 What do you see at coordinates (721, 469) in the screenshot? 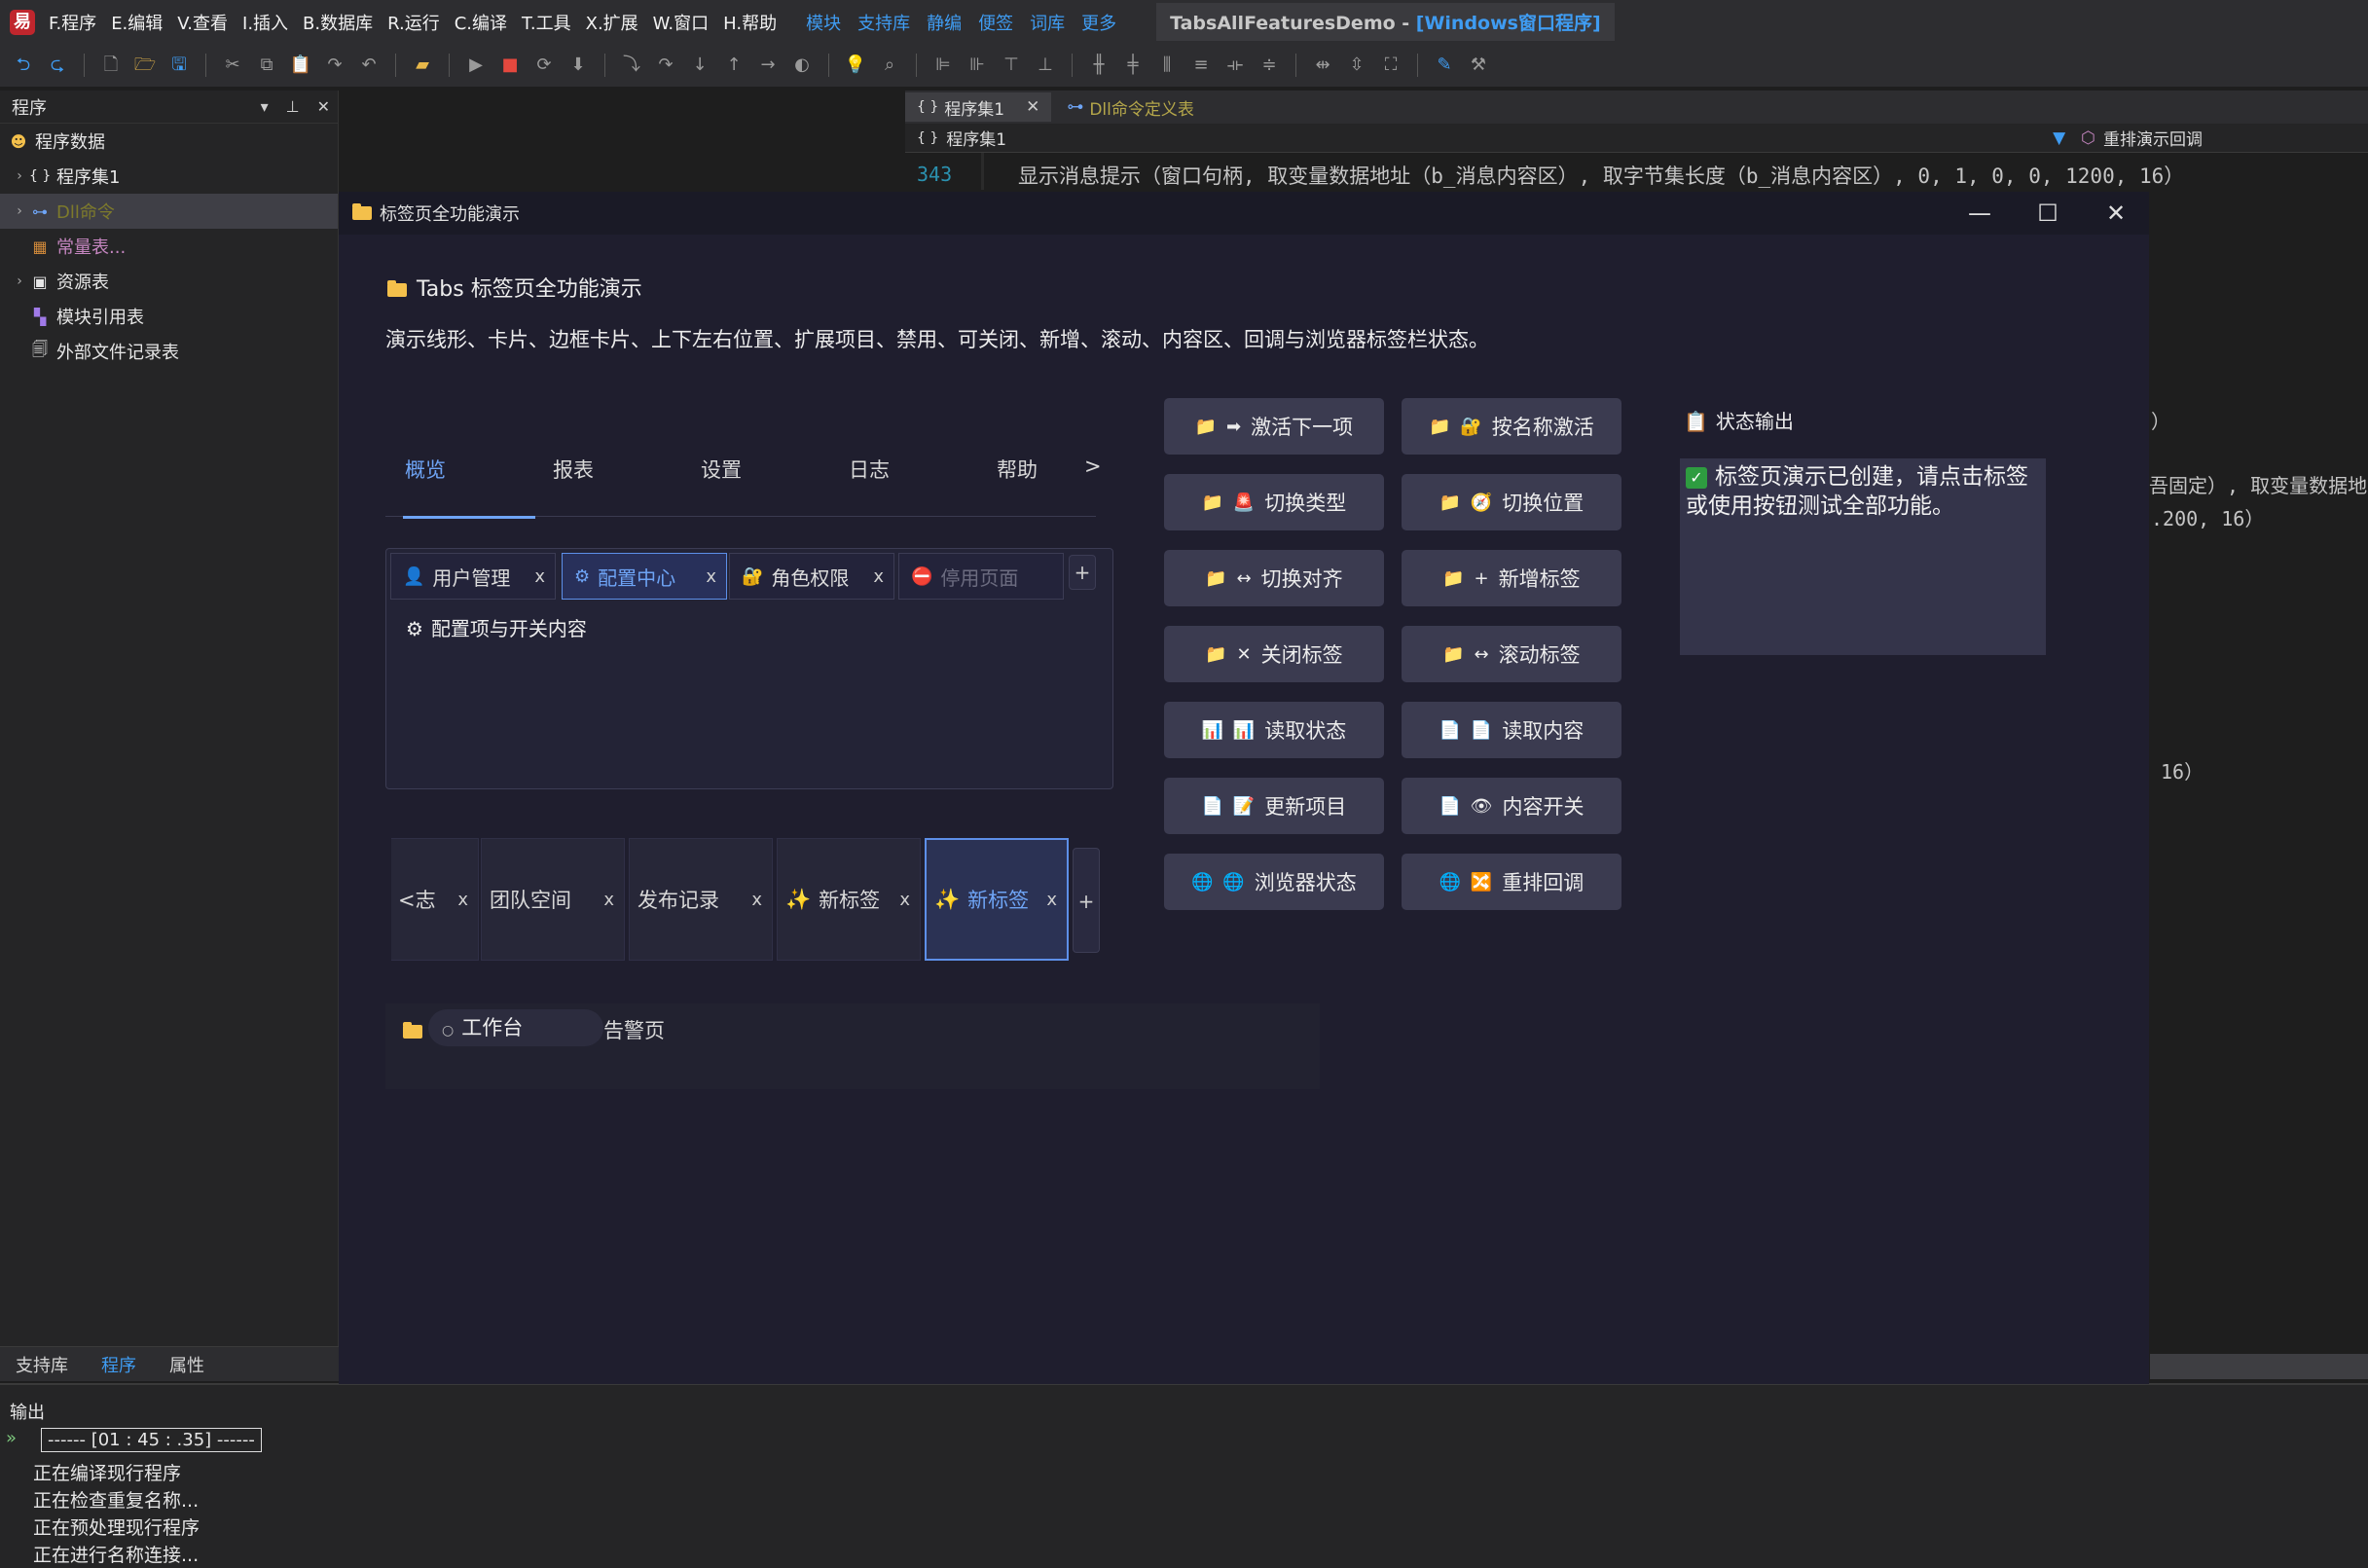
I see `line-tab-settings: 设置` at bounding box center [721, 469].